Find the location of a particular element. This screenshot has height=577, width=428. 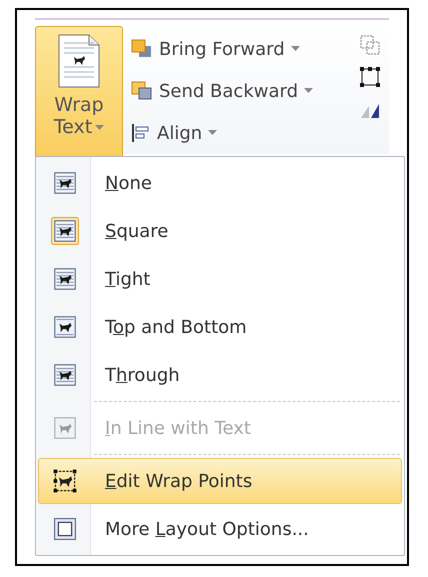

menu-item: Top and Bottom is located at coordinates (220, 327).